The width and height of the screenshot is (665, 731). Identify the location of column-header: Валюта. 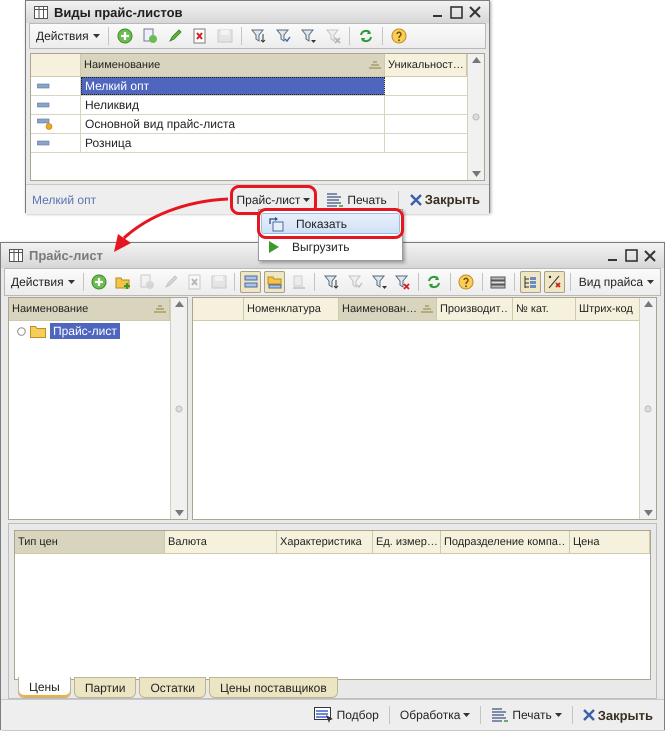
(221, 542).